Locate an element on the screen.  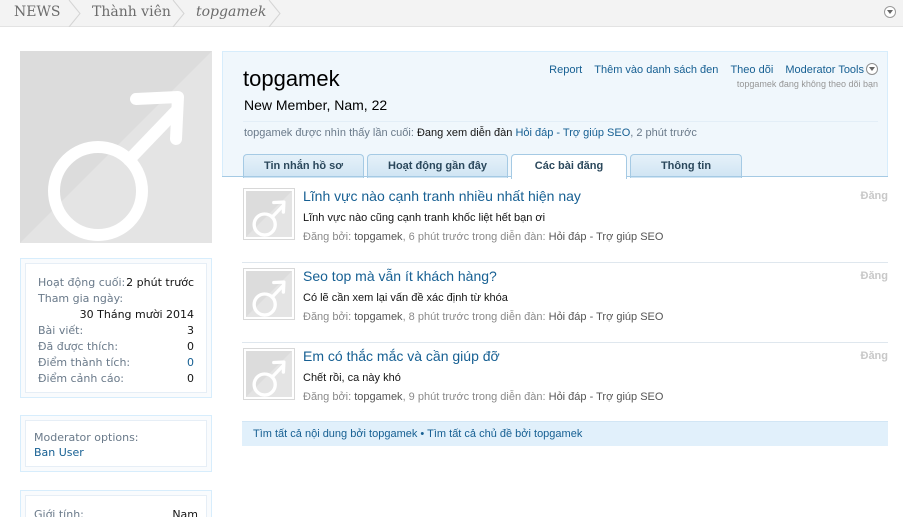
header-divider is located at coordinates (560, 121).